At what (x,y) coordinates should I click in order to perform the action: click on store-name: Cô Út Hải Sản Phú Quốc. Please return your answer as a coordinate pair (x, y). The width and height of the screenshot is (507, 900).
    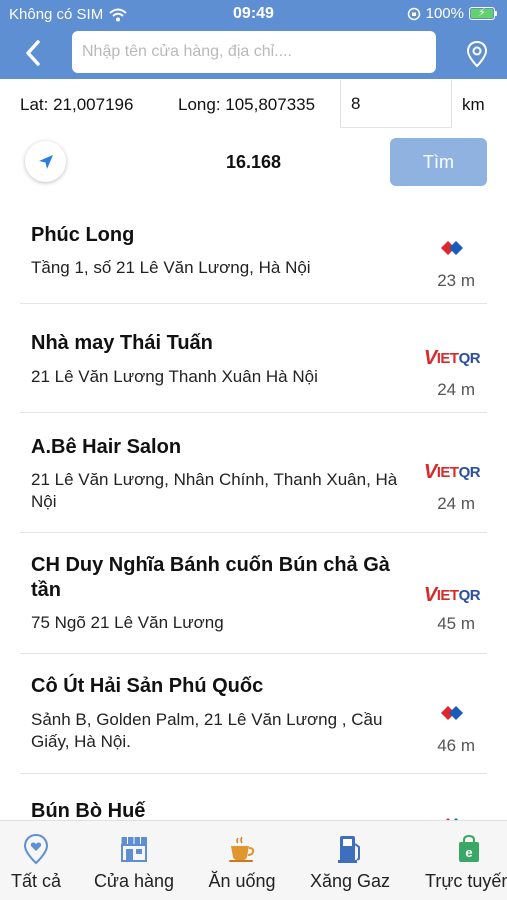
    Looking at the image, I should click on (147, 686).